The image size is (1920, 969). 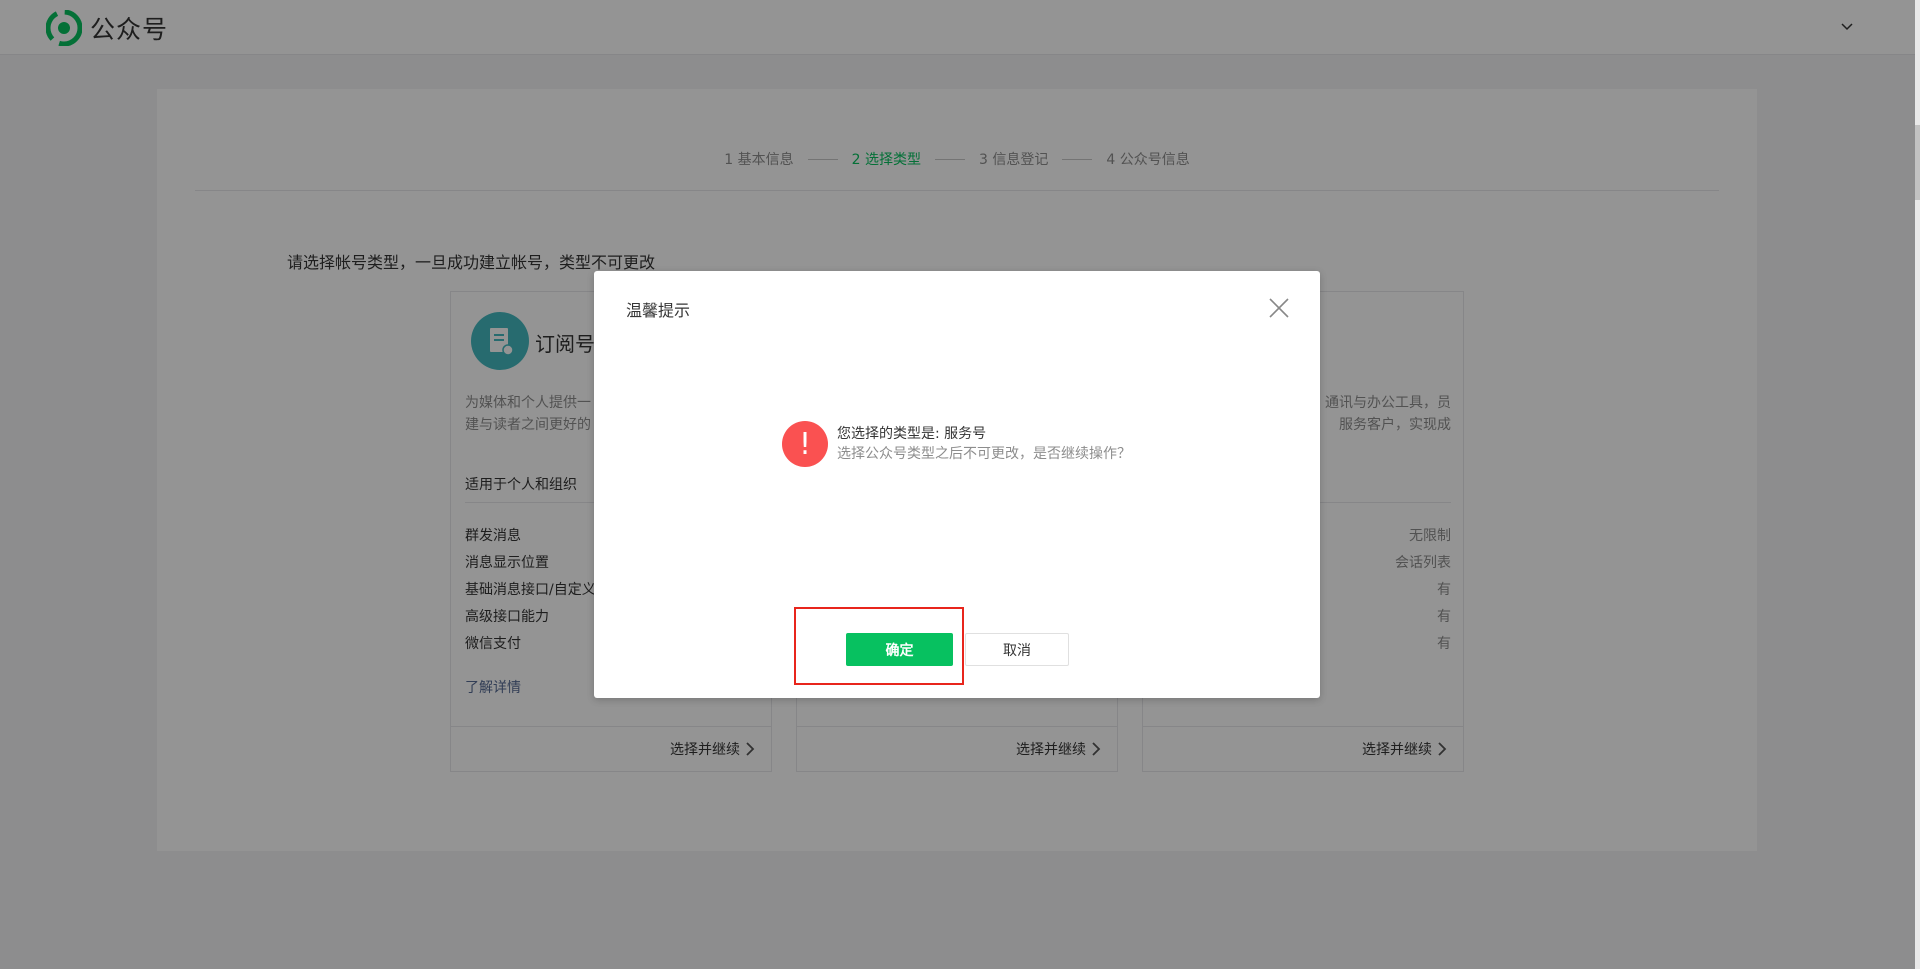 What do you see at coordinates (805, 444) in the screenshot?
I see `warning-icon: !` at bounding box center [805, 444].